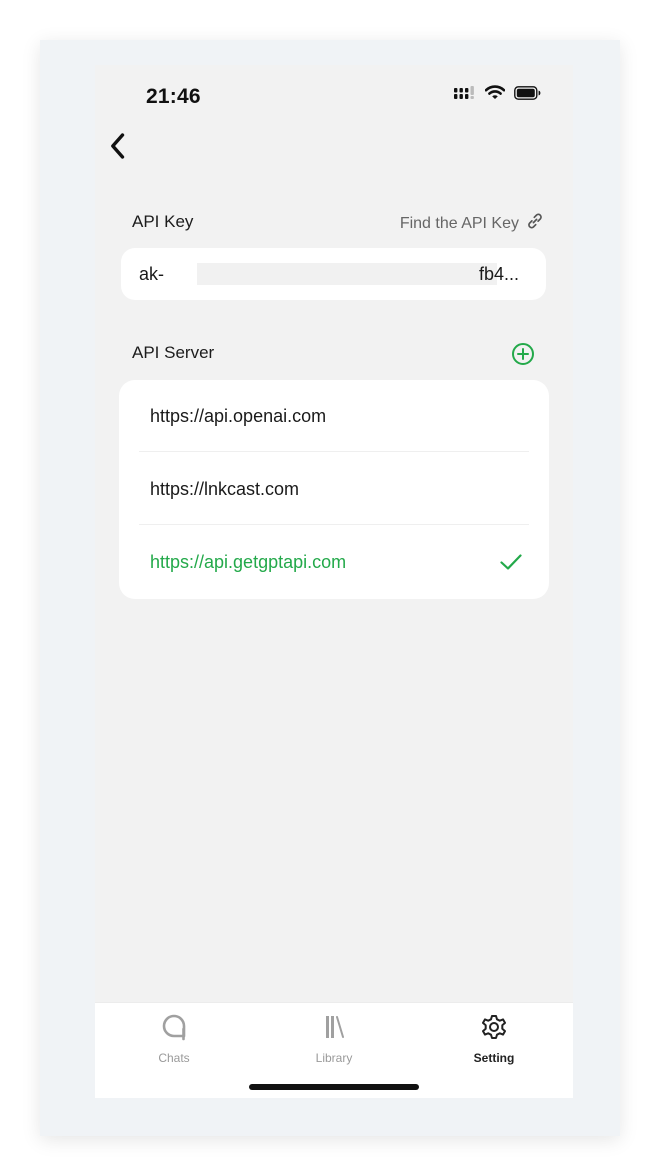  I want to click on status-bar: 21:46, so click(334, 95).